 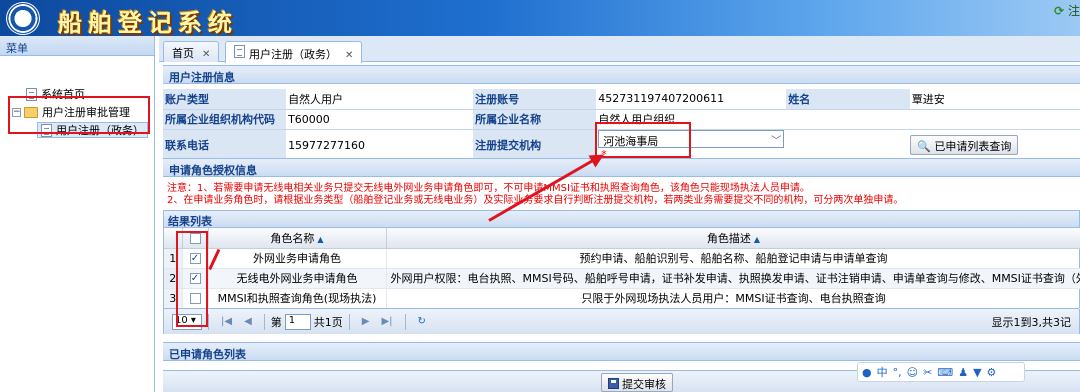 What do you see at coordinates (733, 298) in the screenshot?
I see `role-desc: 只限于外网现场执法人员用户：MMSI证书查询、电台执照查询` at bounding box center [733, 298].